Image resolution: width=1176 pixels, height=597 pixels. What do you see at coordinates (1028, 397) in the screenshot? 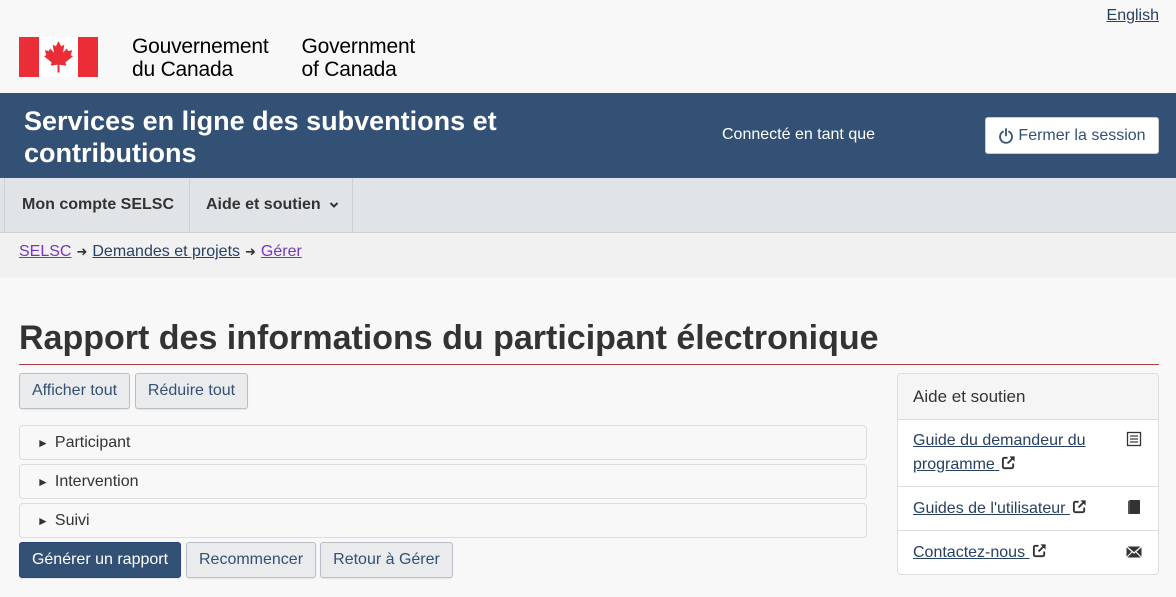
I see `panel-title: Aide et soutien` at bounding box center [1028, 397].